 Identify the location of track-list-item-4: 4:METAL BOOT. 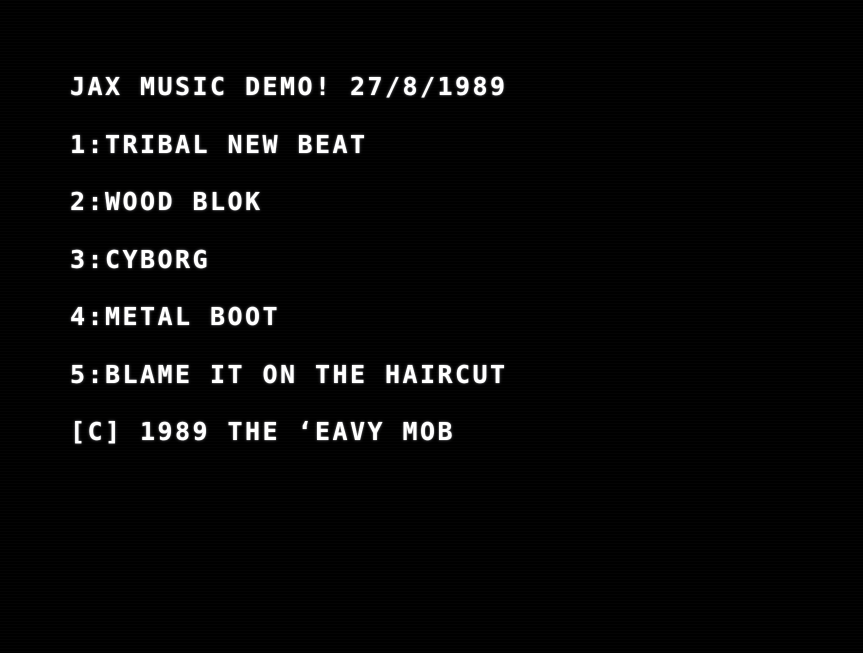
(450, 333).